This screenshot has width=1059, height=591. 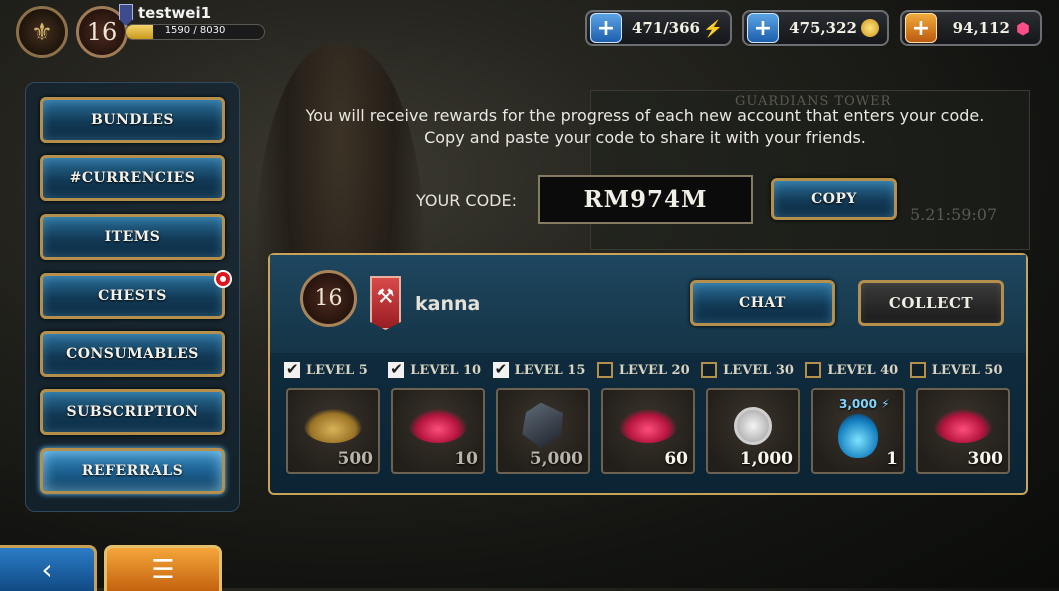 I want to click on reward-tiles-row: 500 10 5,000 60 1,000 3,000 ⚡ 1 300, so click(x=648, y=431).